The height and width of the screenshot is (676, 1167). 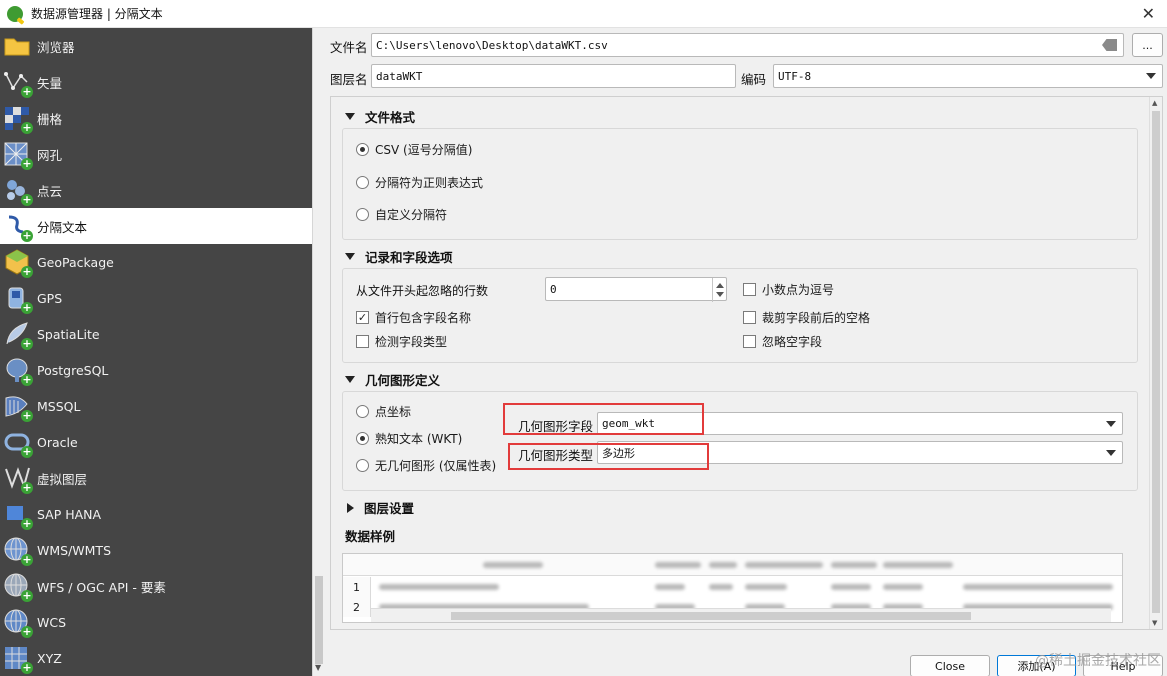 What do you see at coordinates (156, 298) in the screenshot?
I see `sidebar-item-gps: + GPS` at bounding box center [156, 298].